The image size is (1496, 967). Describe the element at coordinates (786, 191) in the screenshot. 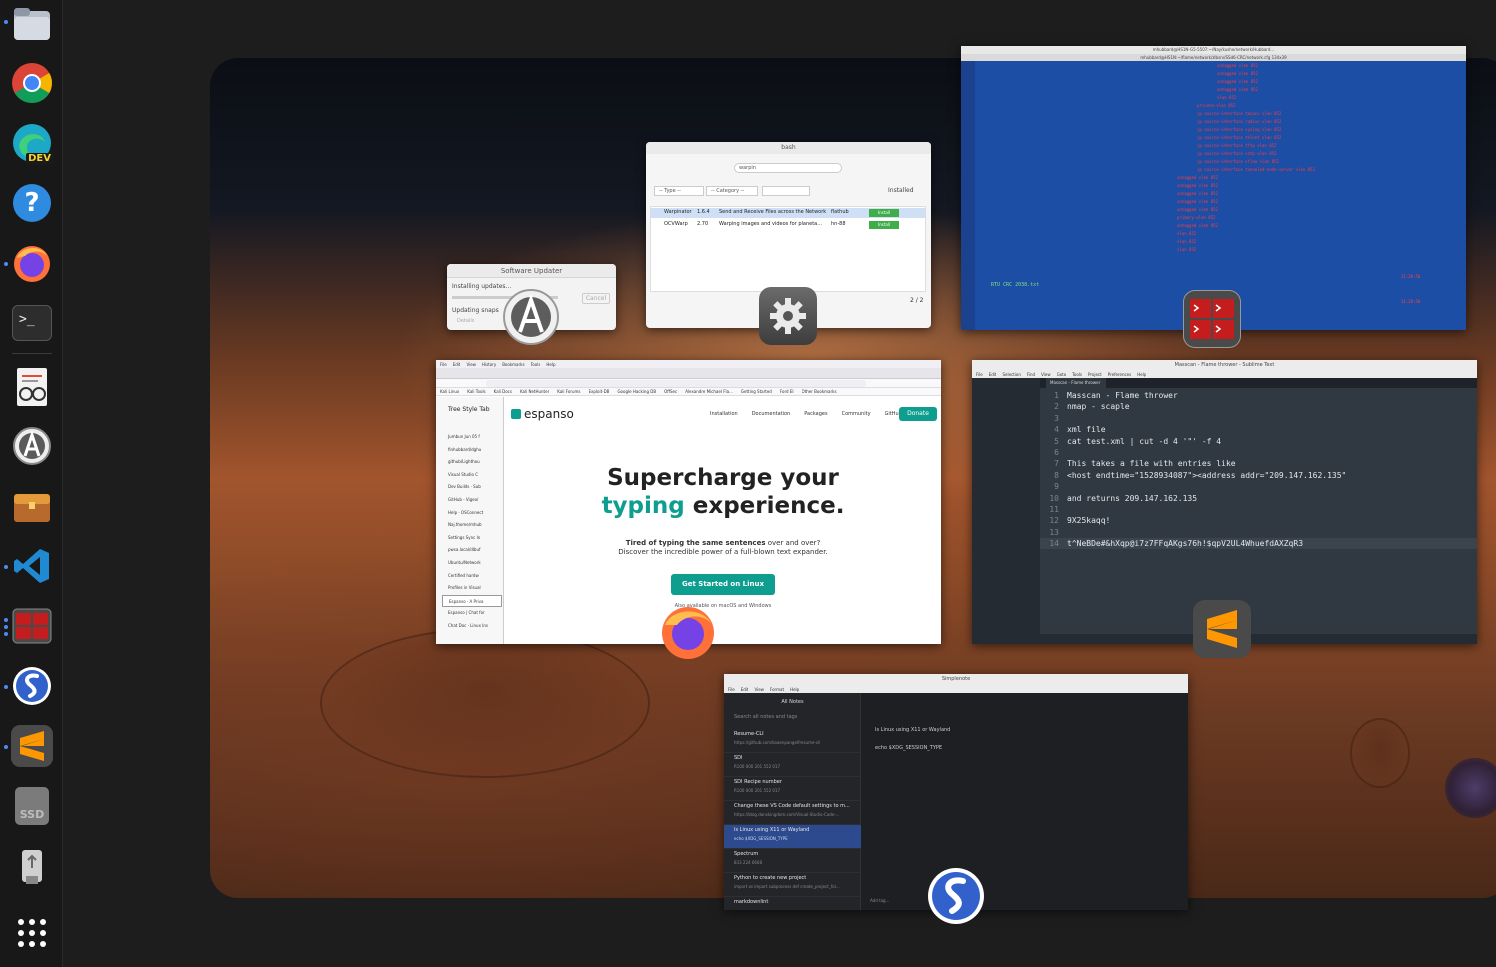

I see `source-filter-select` at that location.